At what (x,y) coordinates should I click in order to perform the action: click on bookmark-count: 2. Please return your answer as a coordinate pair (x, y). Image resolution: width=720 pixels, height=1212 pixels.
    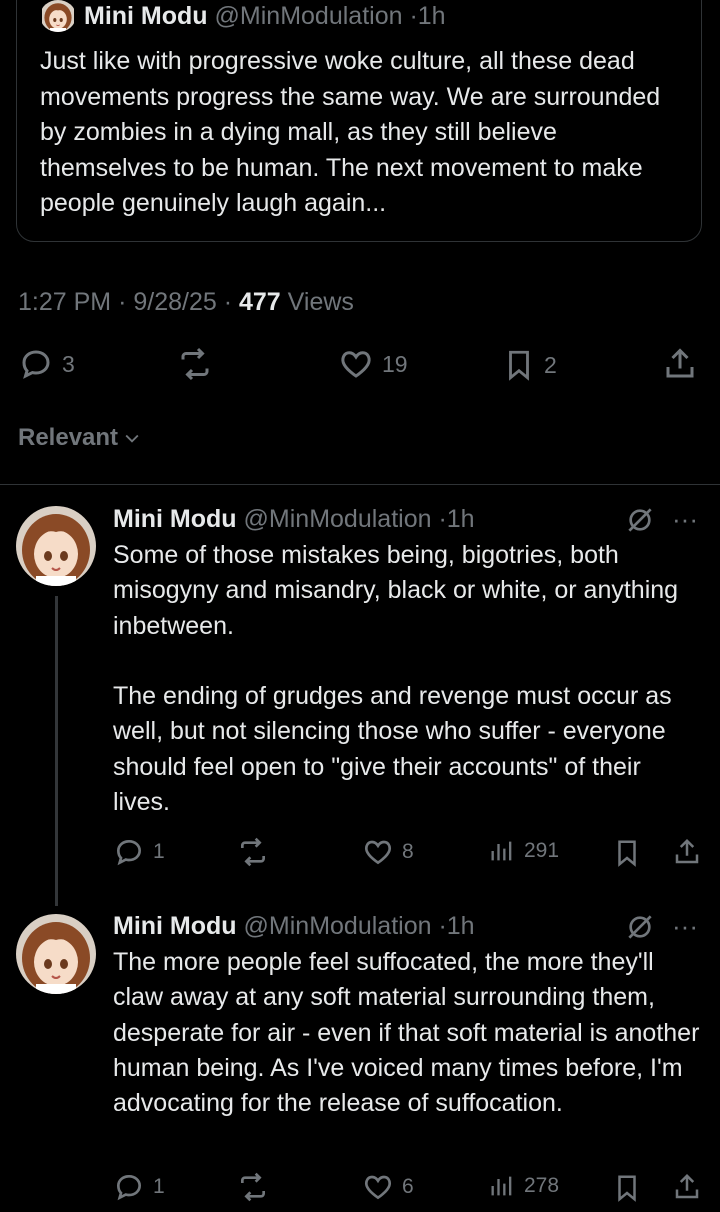
    Looking at the image, I should click on (550, 364).